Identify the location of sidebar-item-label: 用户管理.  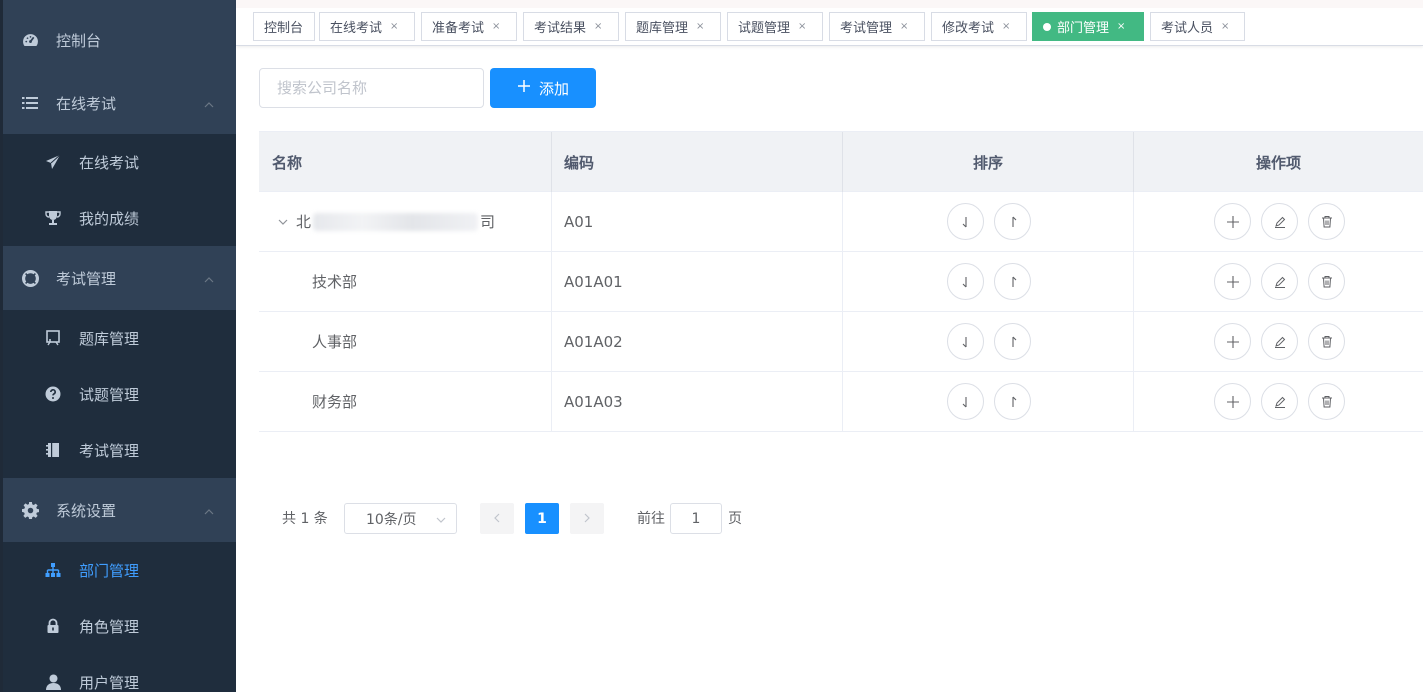
(109, 682).